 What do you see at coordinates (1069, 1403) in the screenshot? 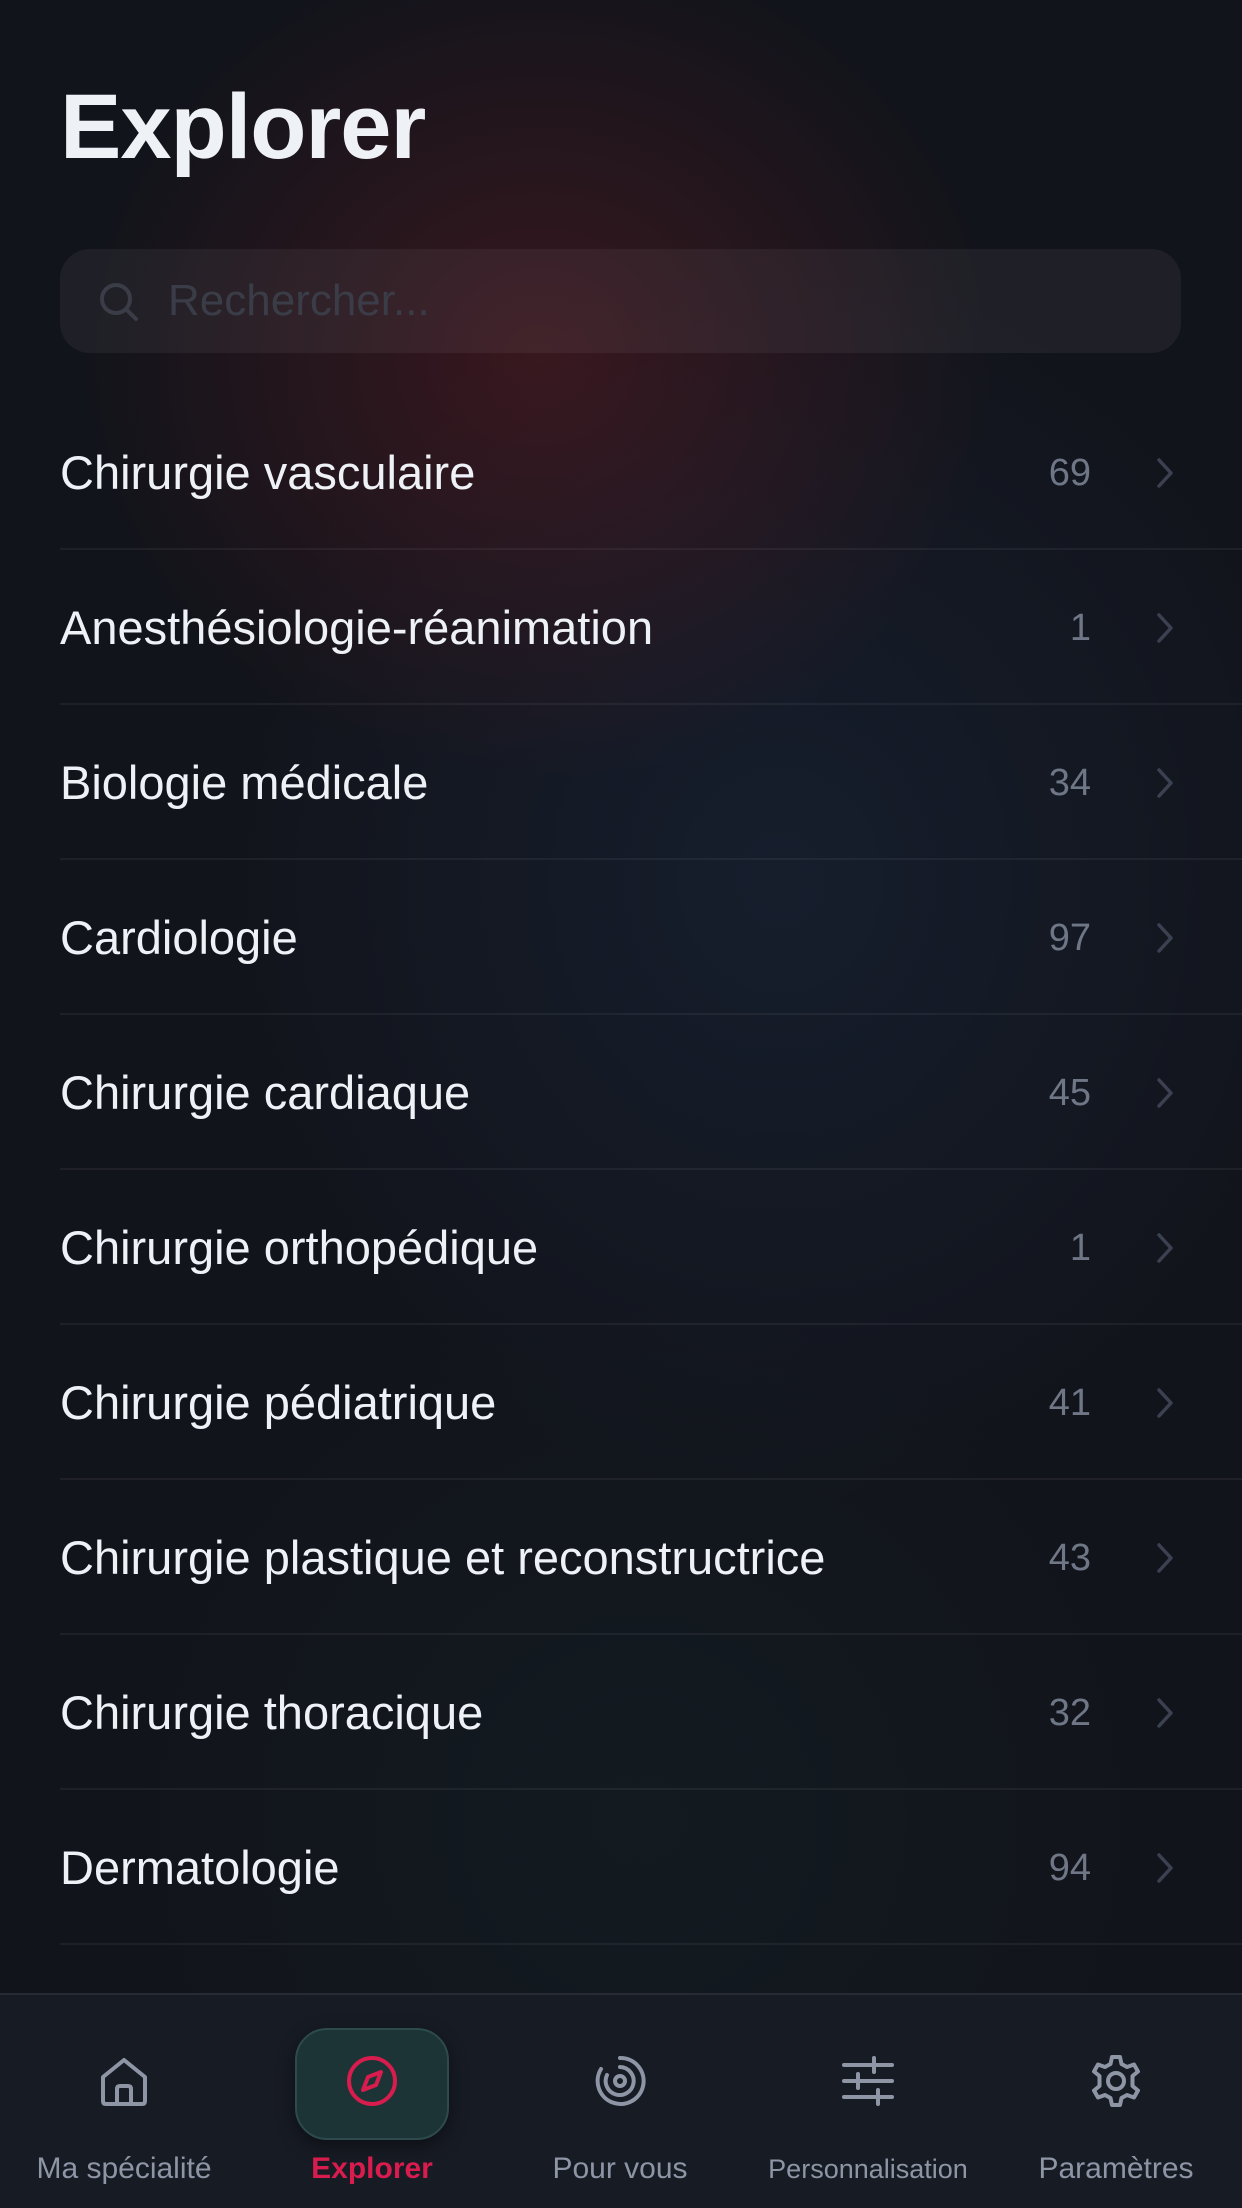
I see `list-item-count: 41` at bounding box center [1069, 1403].